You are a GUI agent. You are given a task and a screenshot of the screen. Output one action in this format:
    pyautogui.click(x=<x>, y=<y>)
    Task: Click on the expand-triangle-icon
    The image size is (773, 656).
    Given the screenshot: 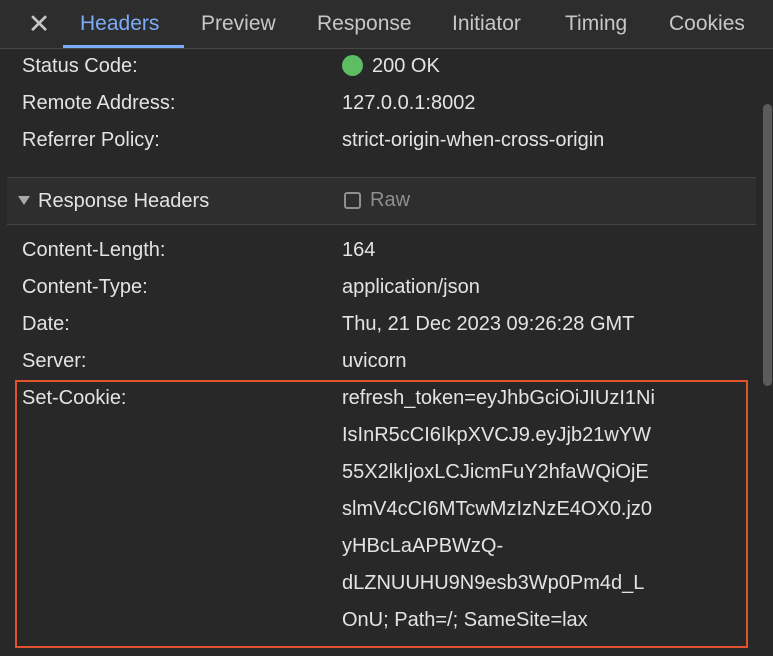 What is the action you would take?
    pyautogui.click(x=24, y=200)
    